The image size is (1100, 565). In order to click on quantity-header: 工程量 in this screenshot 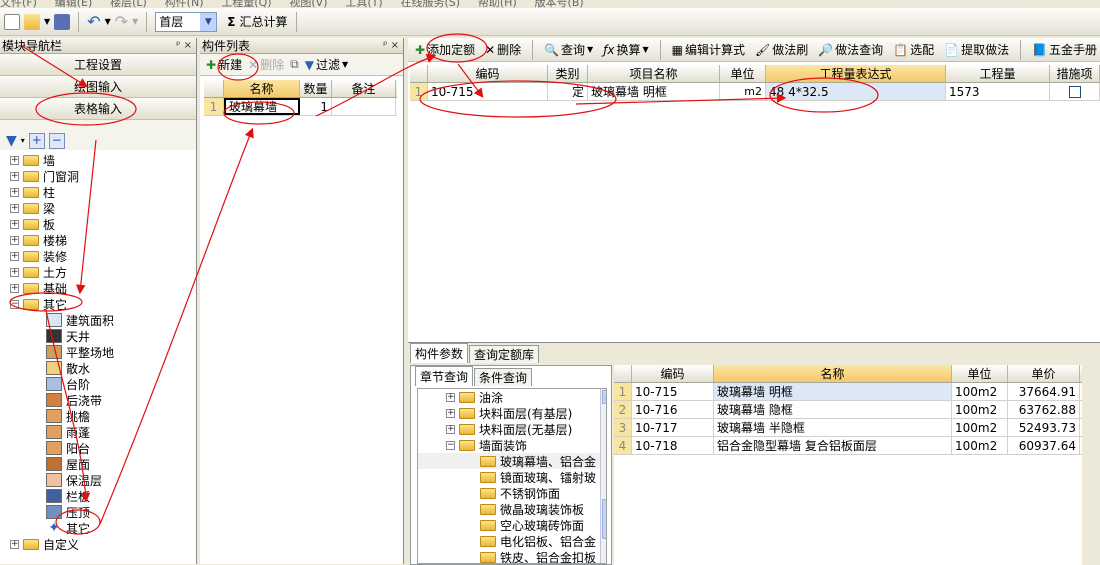, I will do `click(998, 73)`.